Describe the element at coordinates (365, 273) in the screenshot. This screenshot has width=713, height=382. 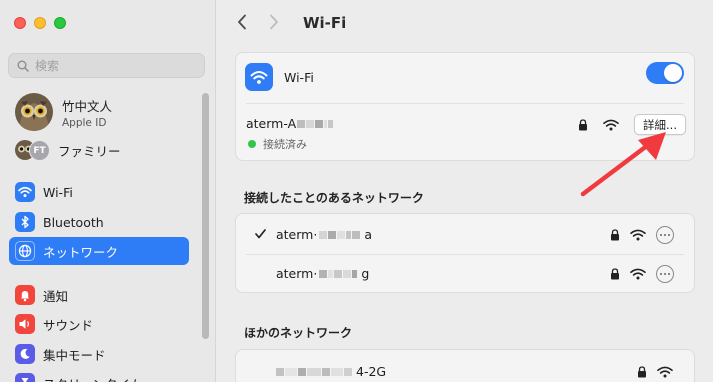
I see `network-name-suffix: g` at that location.